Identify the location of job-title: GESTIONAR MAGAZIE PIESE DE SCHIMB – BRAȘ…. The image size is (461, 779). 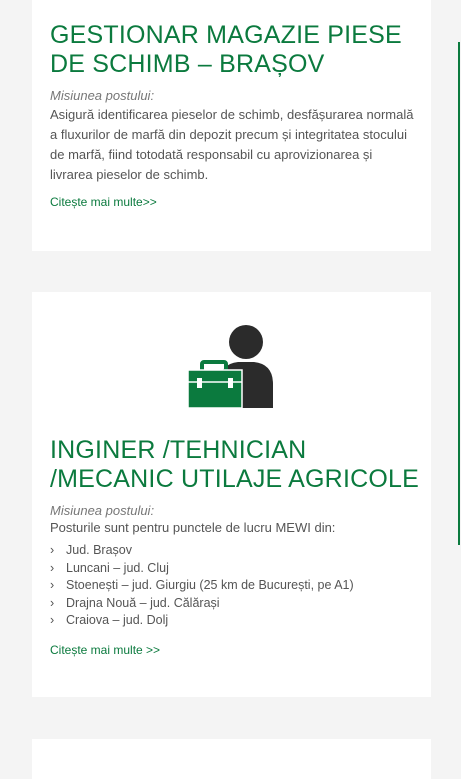
(235, 50).